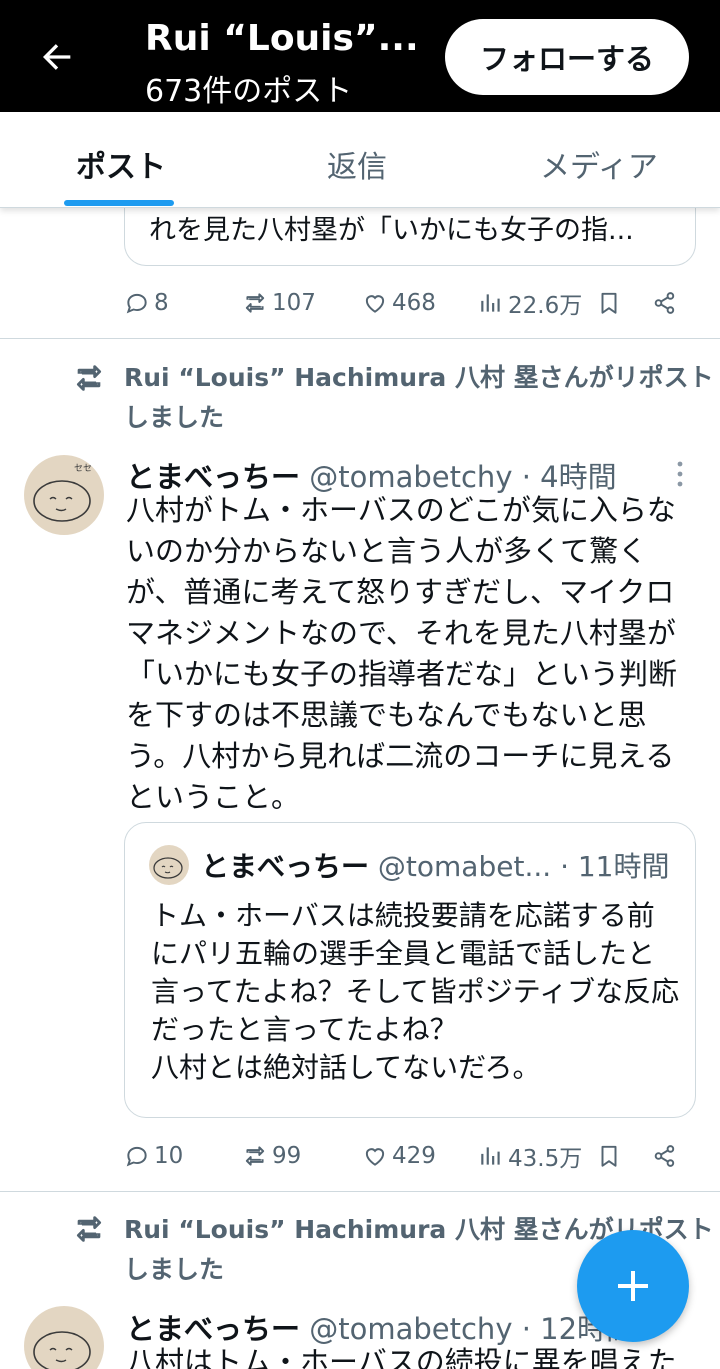 The image size is (720, 1369). Describe the element at coordinates (83, 468) in the screenshot. I see `svg-text: セセ` at that location.